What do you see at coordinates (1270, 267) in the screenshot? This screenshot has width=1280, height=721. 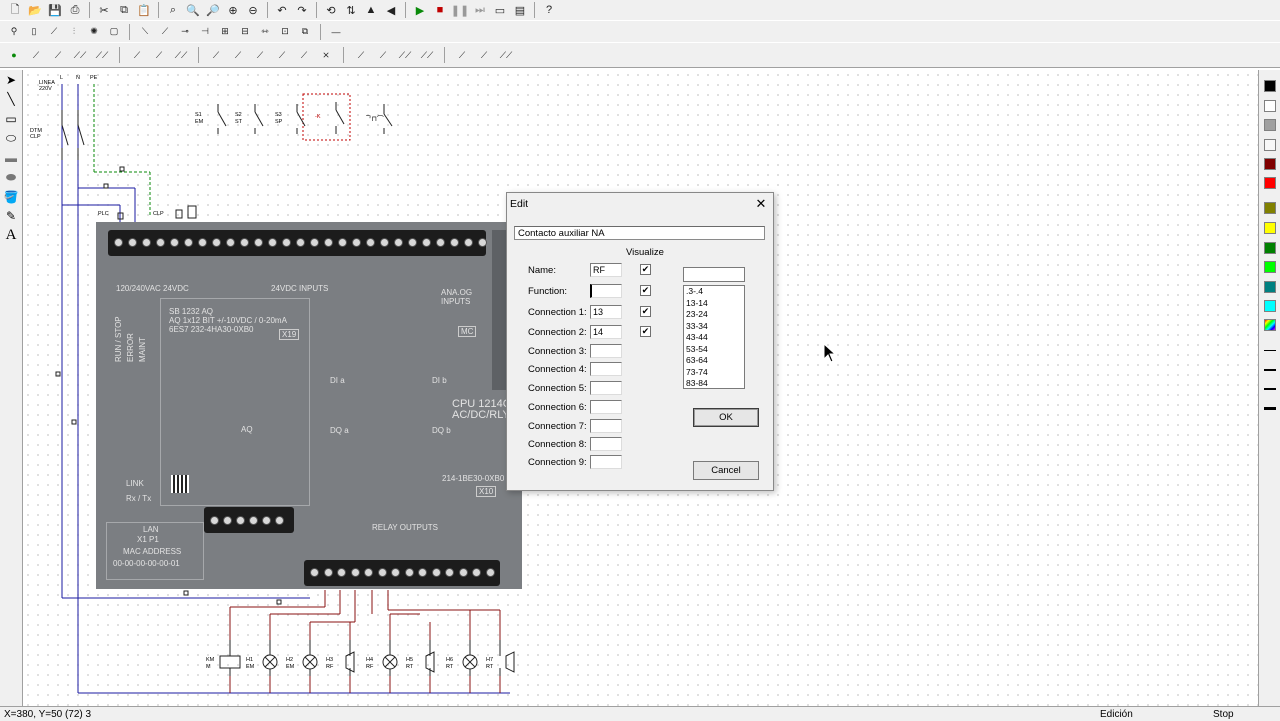 I see `color-swatch-lime` at bounding box center [1270, 267].